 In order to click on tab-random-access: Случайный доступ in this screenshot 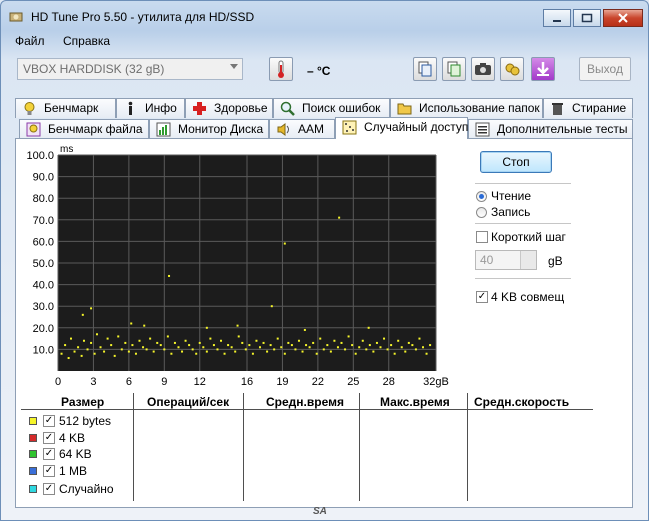, I will do `click(401, 128)`.